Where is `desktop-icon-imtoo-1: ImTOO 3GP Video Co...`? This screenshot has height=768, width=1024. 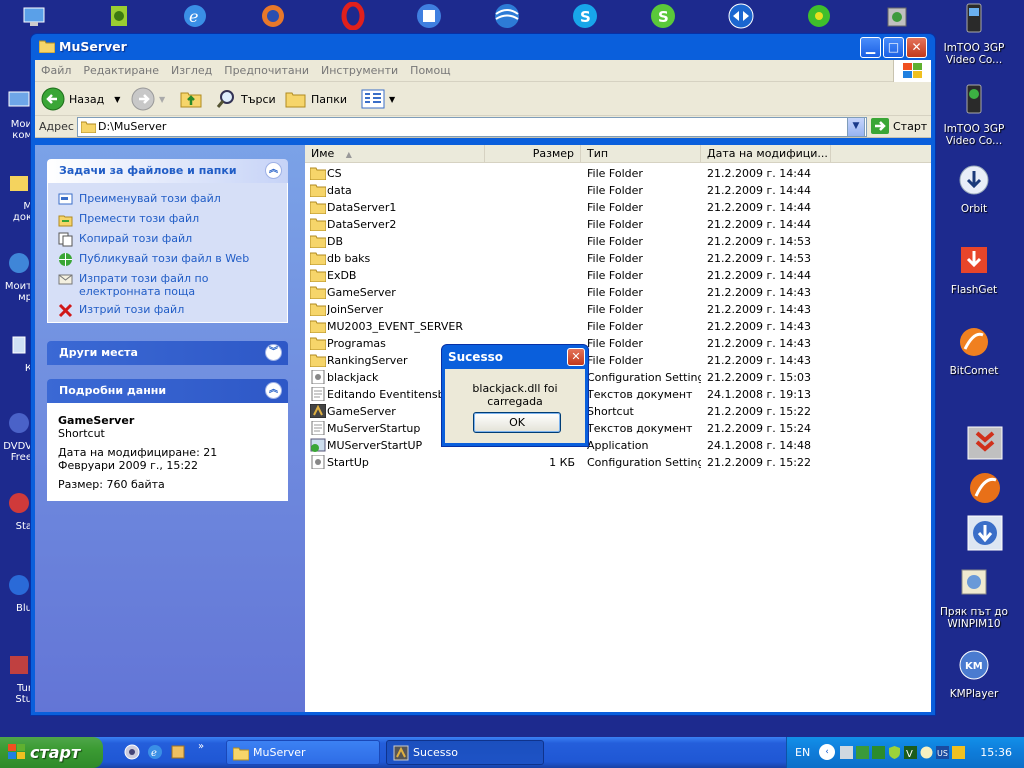
desktop-icon-imtoo-1: ImTOO 3GP Video Co... is located at coordinates (974, 34).